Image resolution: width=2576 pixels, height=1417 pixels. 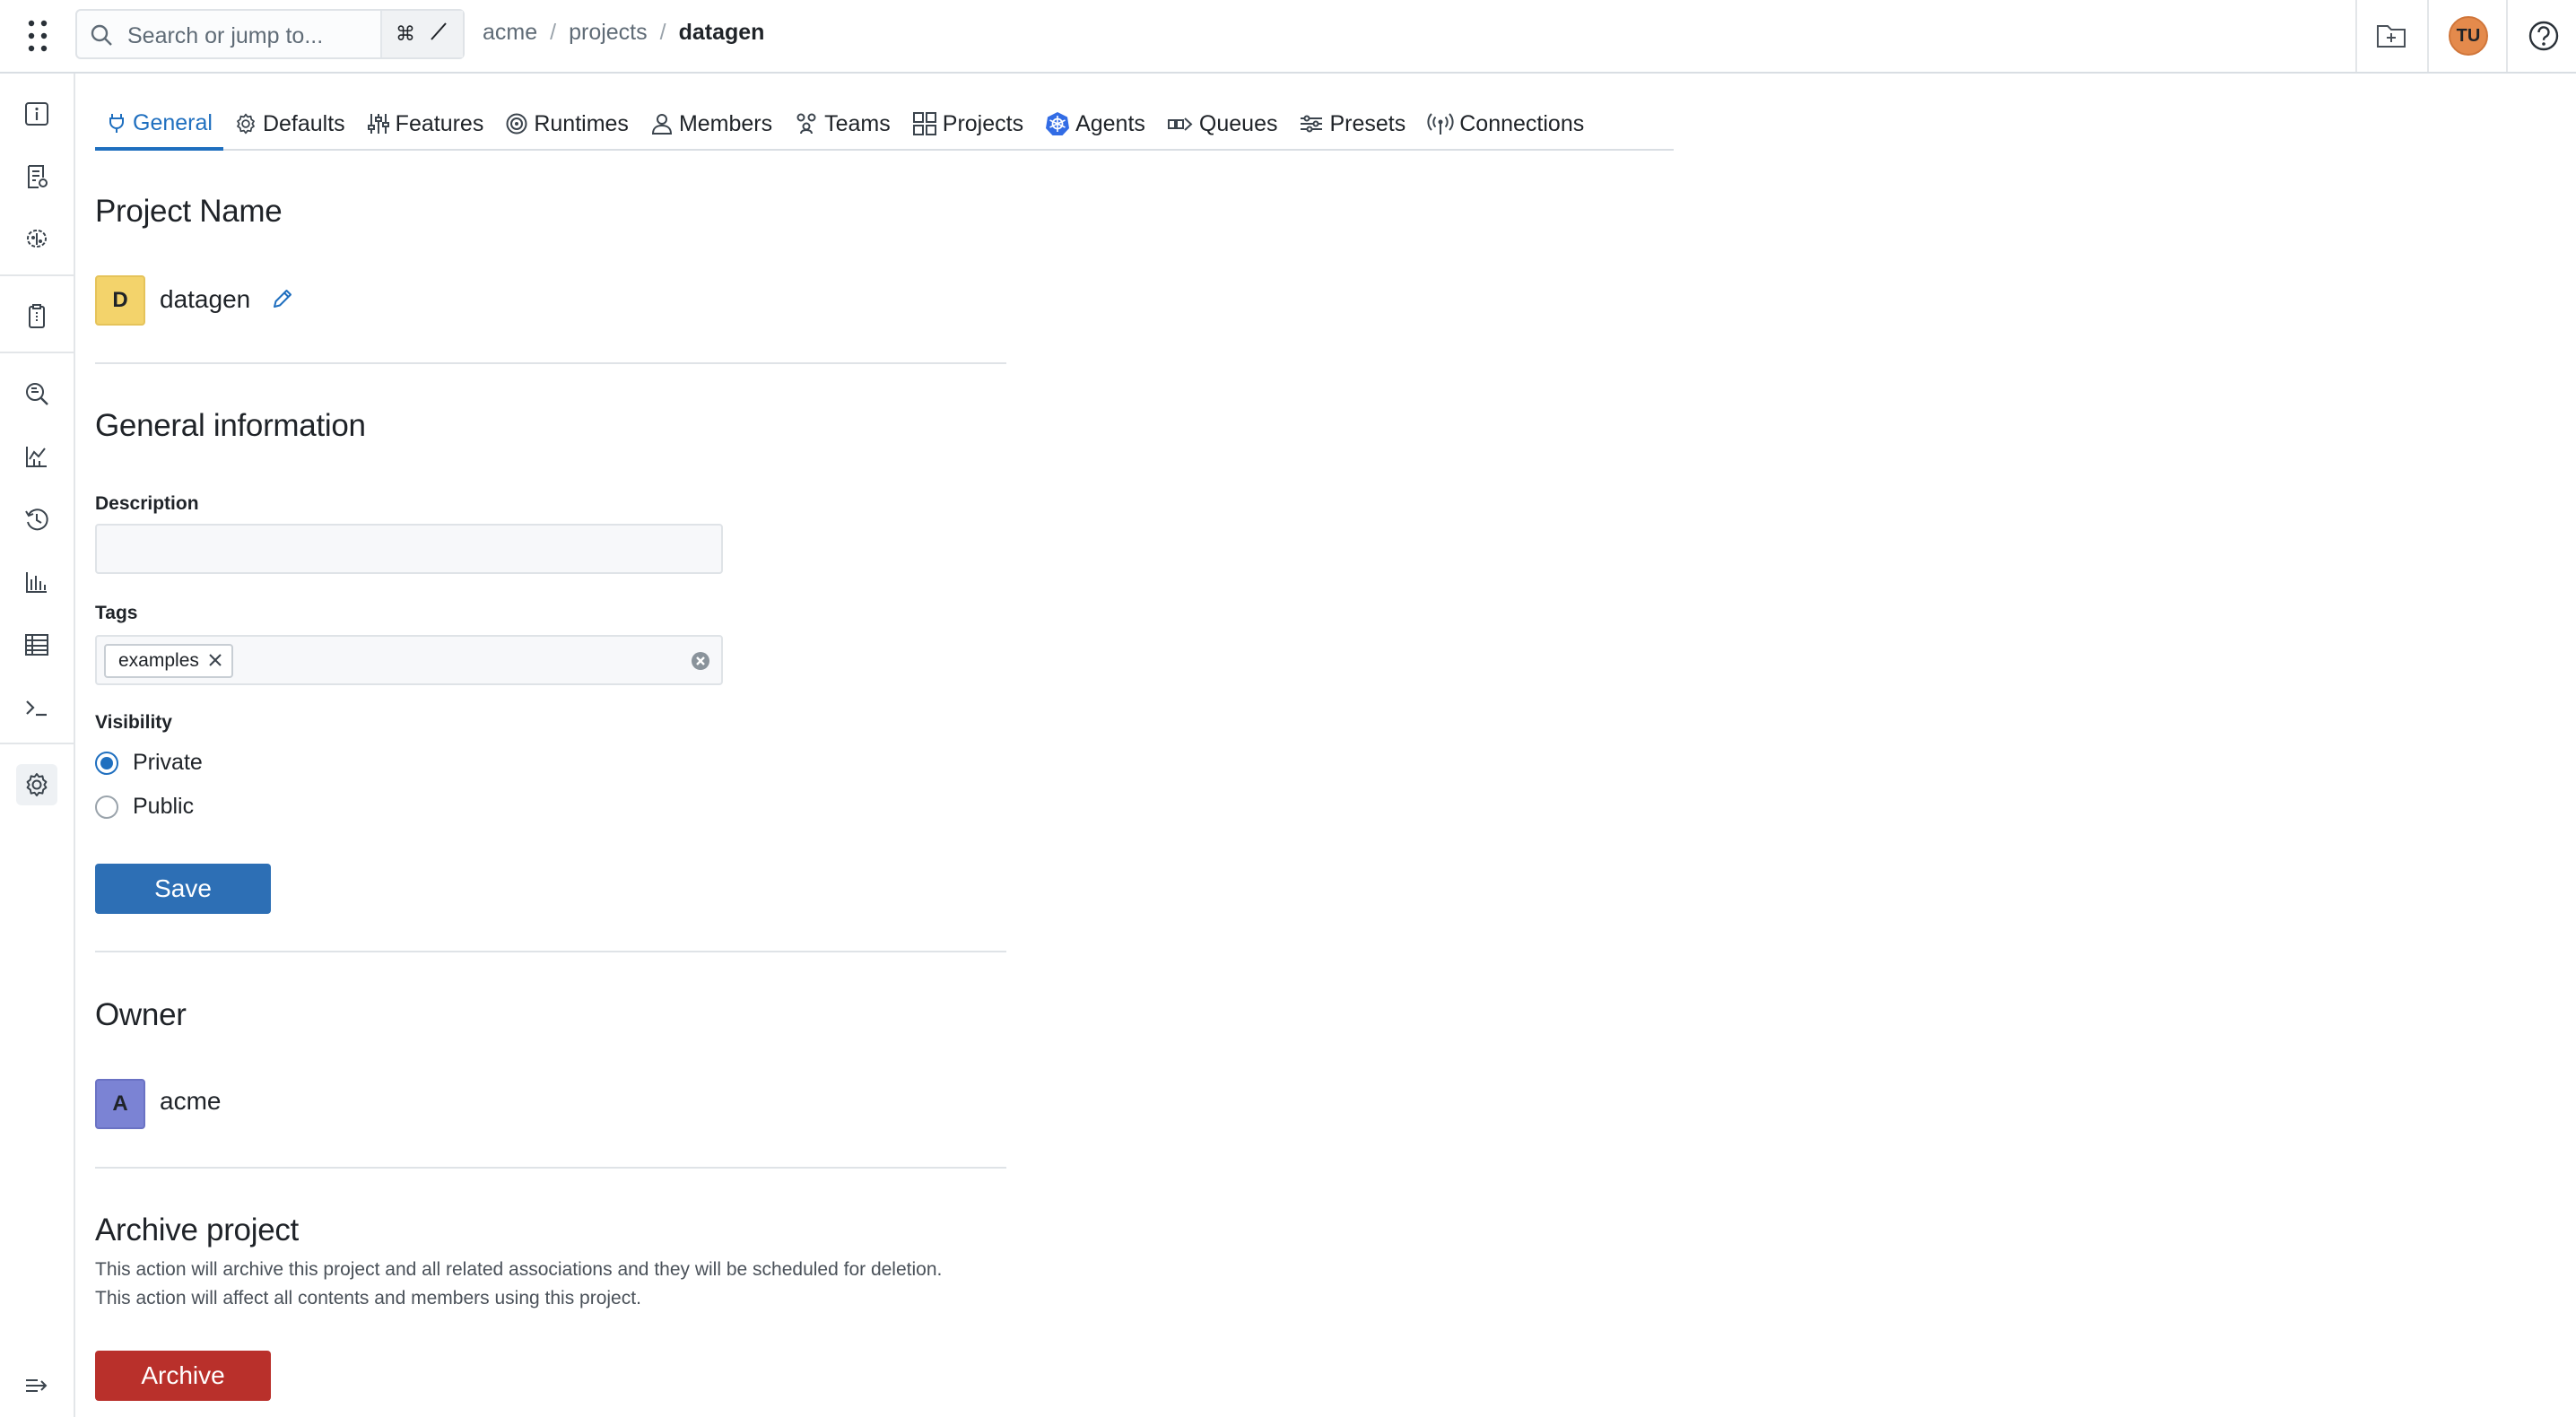 I want to click on private-label: Private, so click(x=168, y=763).